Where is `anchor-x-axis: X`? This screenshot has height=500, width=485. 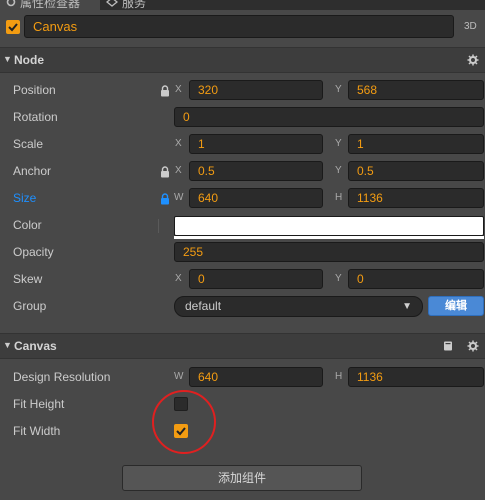
anchor-x-axis: X is located at coordinates (178, 171).